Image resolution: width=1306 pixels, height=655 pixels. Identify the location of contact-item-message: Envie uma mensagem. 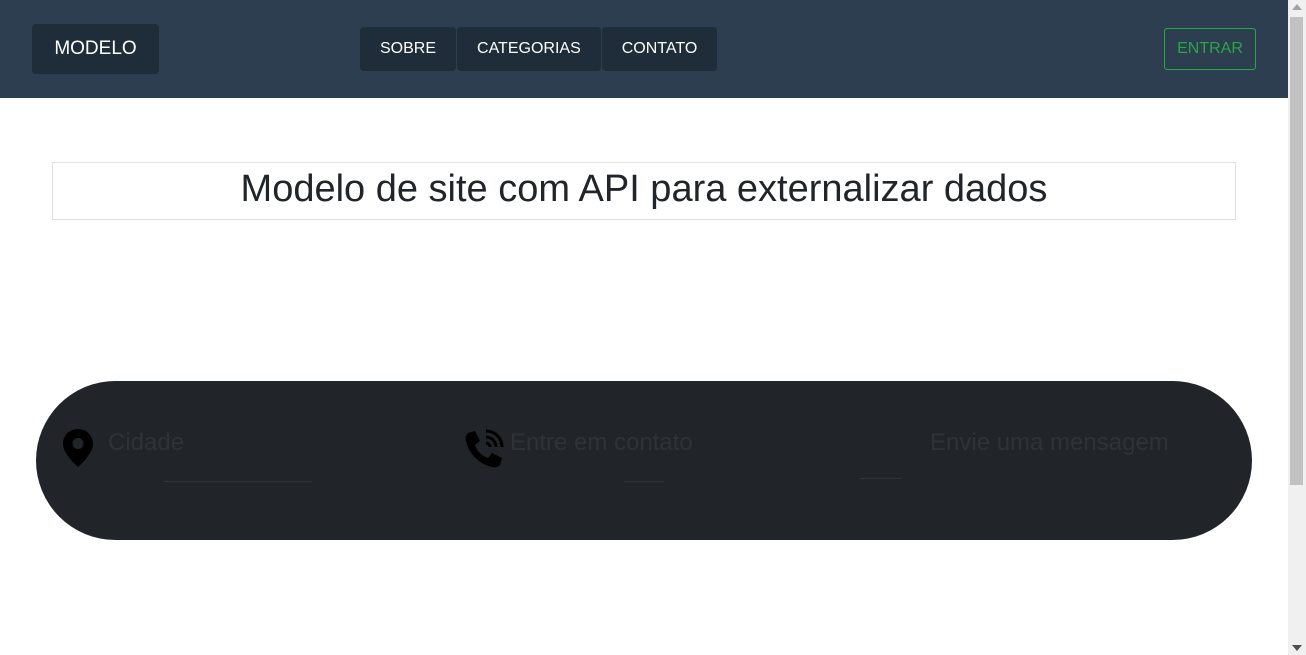
(1049, 443).